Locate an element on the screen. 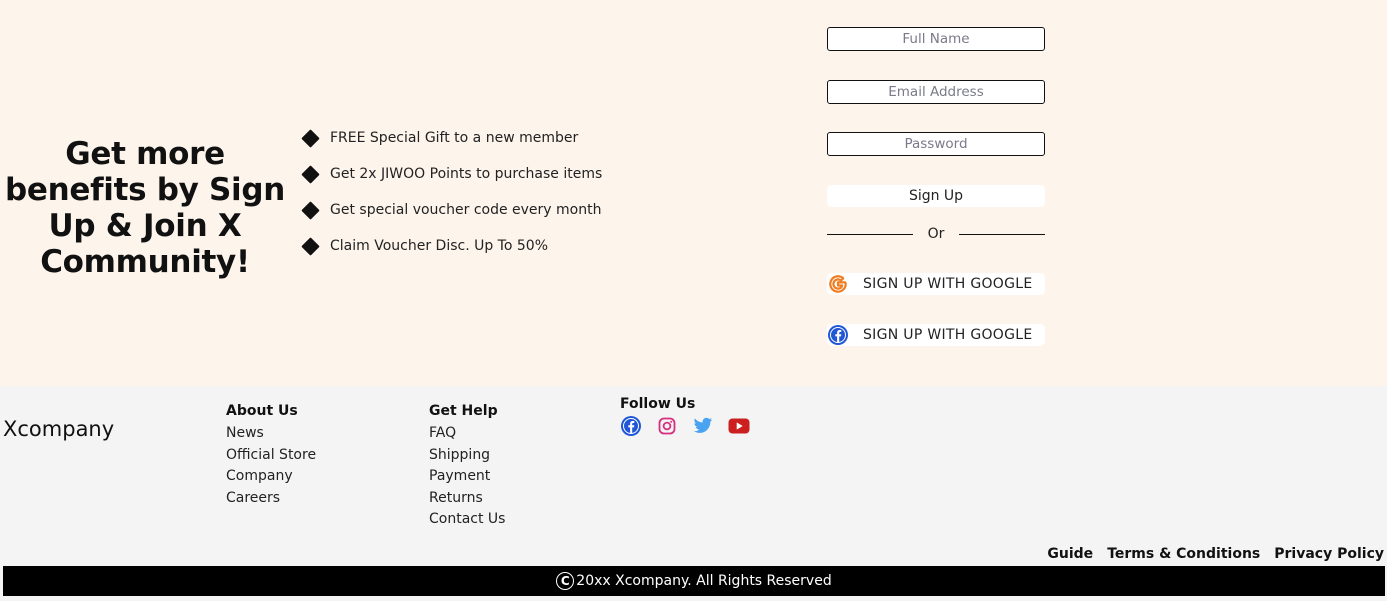 The height and width of the screenshot is (601, 1387). footer-column-title: Follow Us is located at coordinates (658, 404).